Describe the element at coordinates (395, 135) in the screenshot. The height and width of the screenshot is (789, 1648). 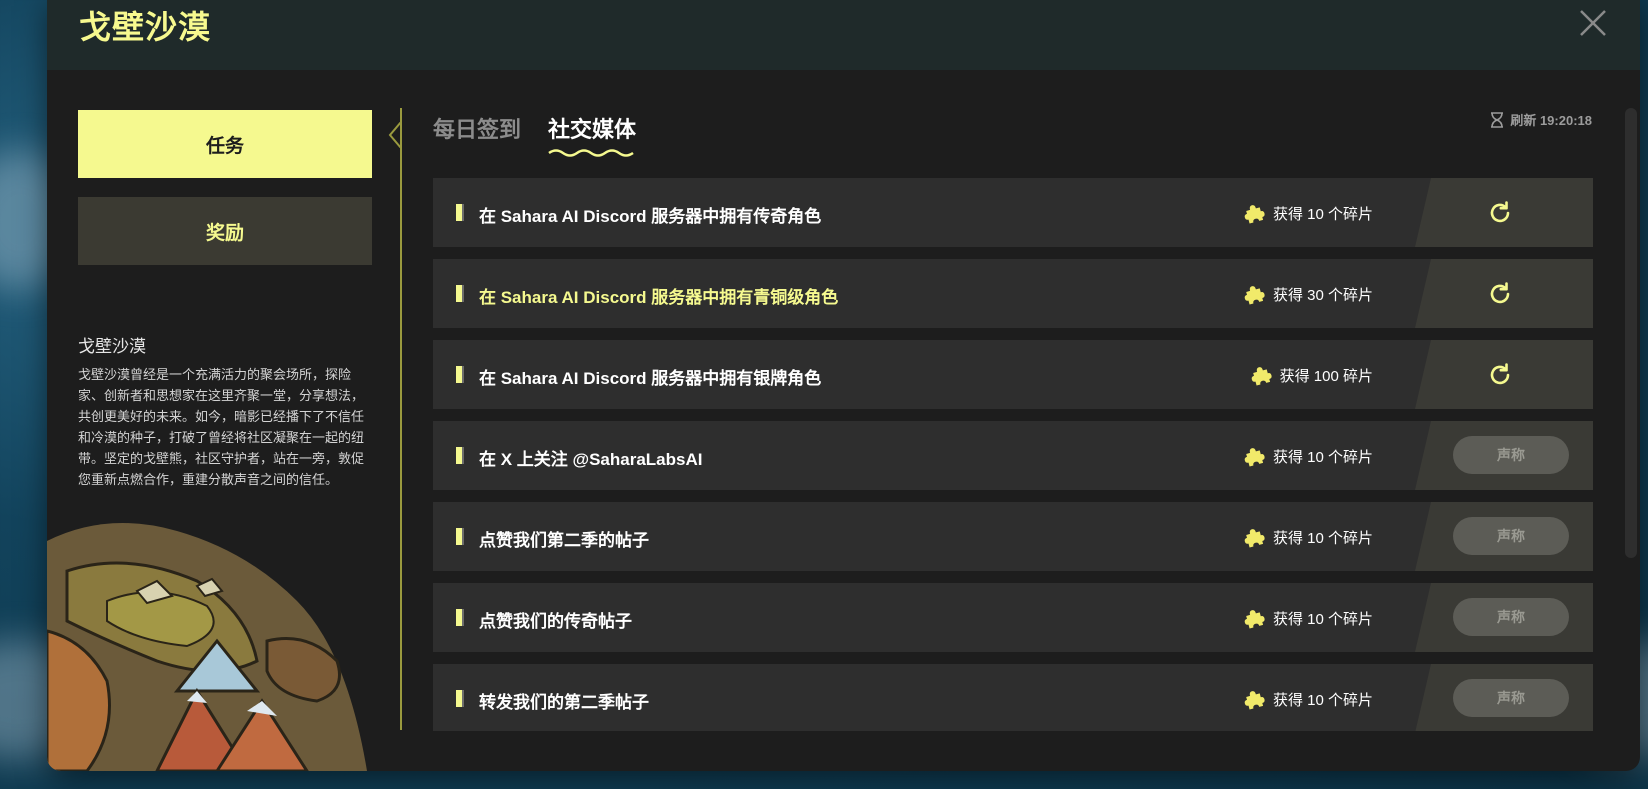
I see `active-tab-pointer-icon` at that location.